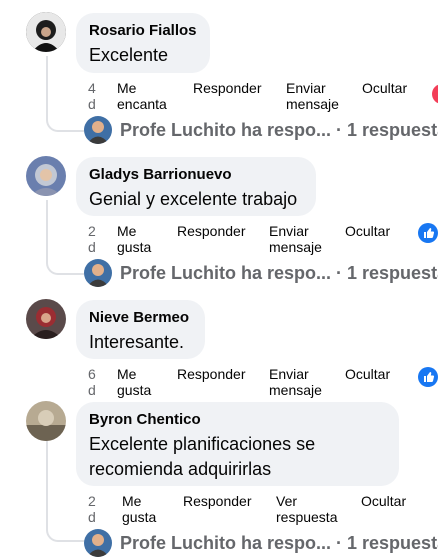  What do you see at coordinates (92, 382) in the screenshot?
I see `comment-time: 6d` at bounding box center [92, 382].